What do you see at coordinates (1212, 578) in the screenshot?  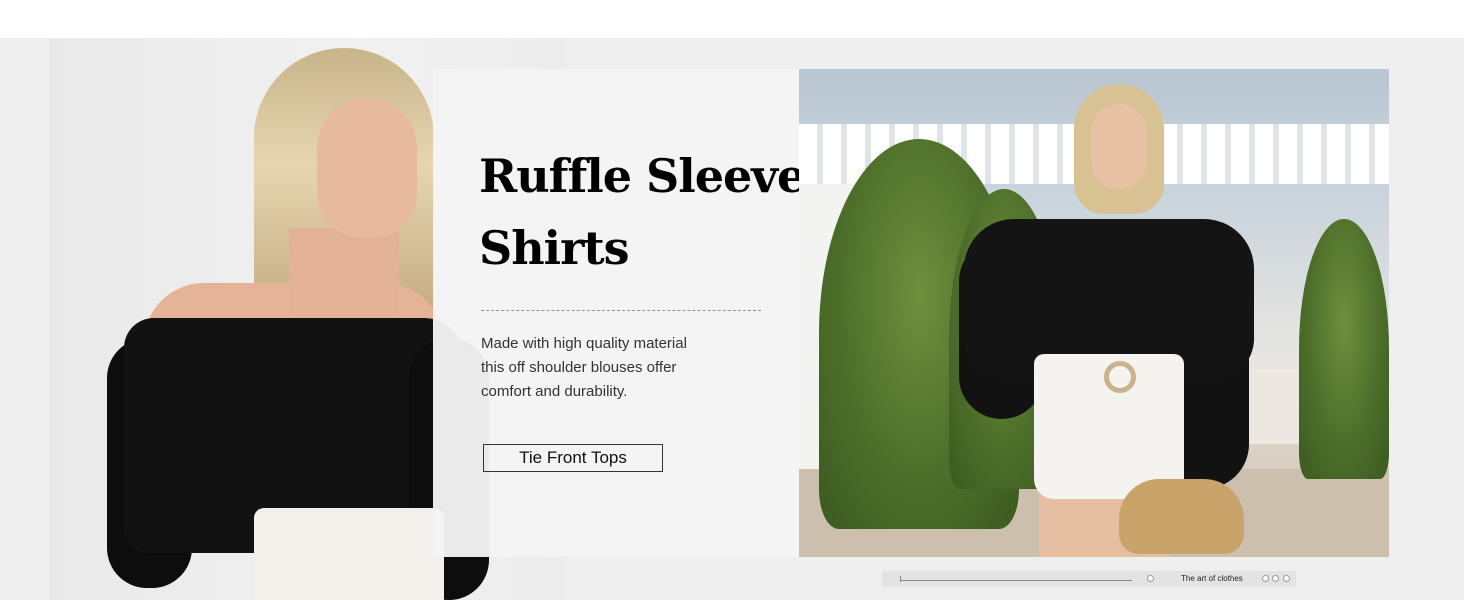 I see `footer-caption: The art of clothes` at bounding box center [1212, 578].